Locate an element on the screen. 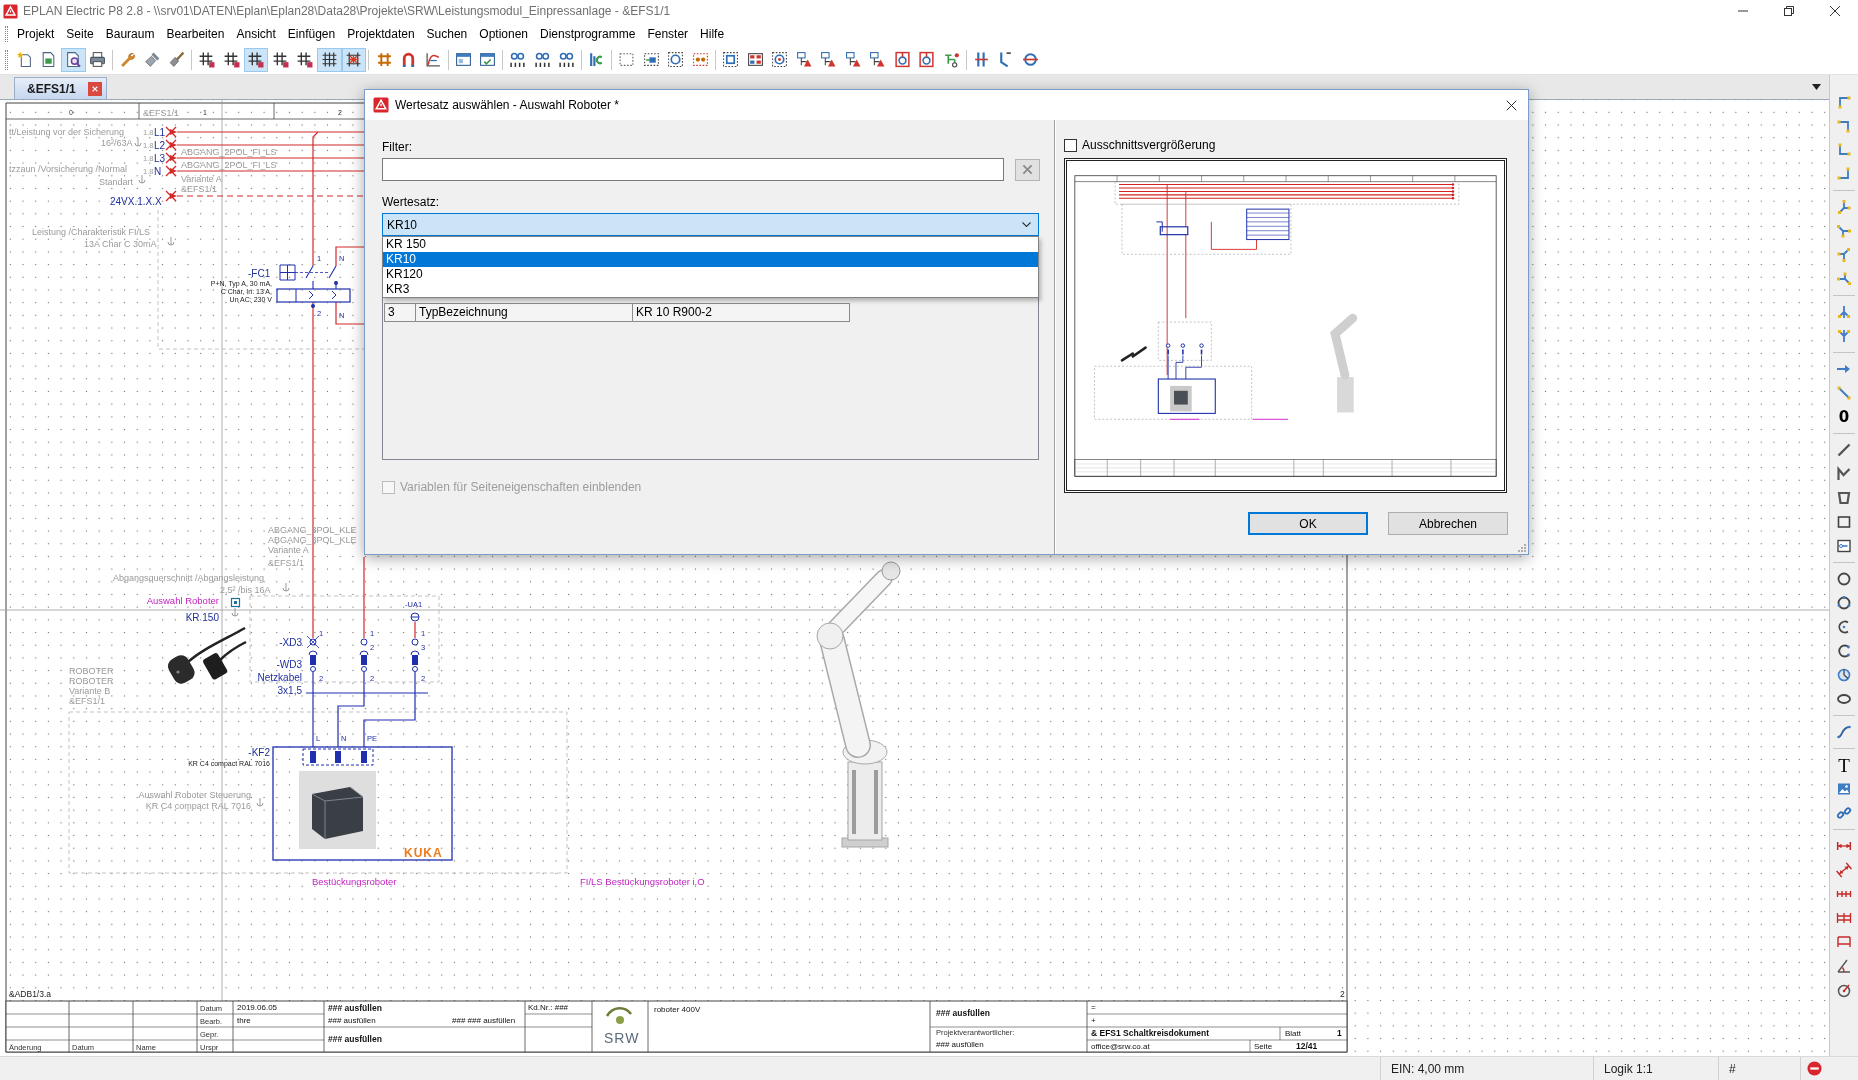 The width and height of the screenshot is (1858, 1080). value-set-dropdown: KR10 is located at coordinates (710, 224).